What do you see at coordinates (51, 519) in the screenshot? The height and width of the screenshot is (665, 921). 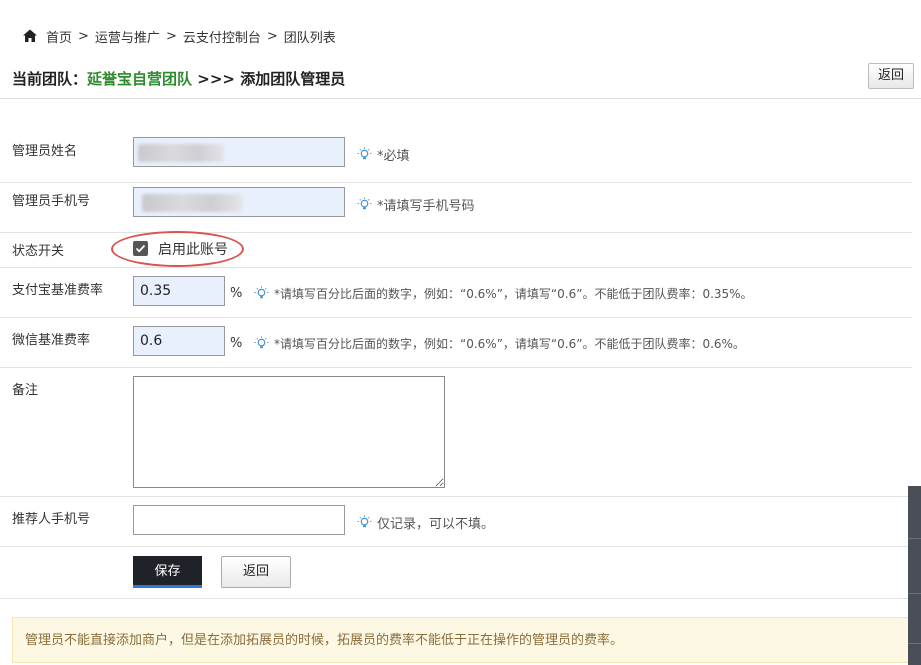 I see `referrer-phone-label: 推荐人手机号` at bounding box center [51, 519].